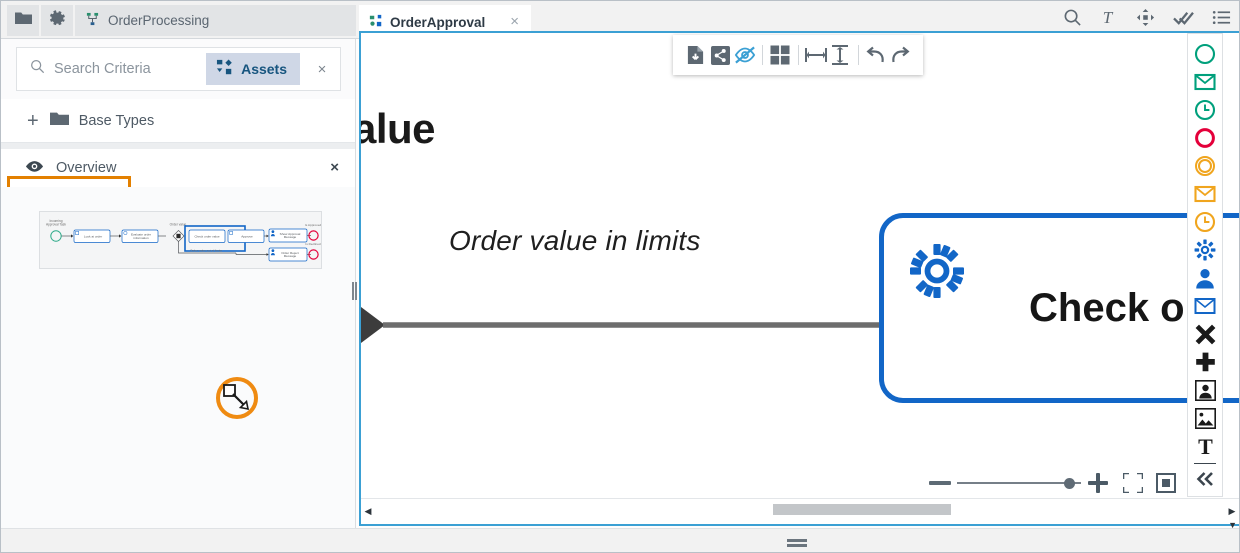 The image size is (1240, 553). What do you see at coordinates (1069, 483) in the screenshot?
I see `zoom-slider-knob` at bounding box center [1069, 483].